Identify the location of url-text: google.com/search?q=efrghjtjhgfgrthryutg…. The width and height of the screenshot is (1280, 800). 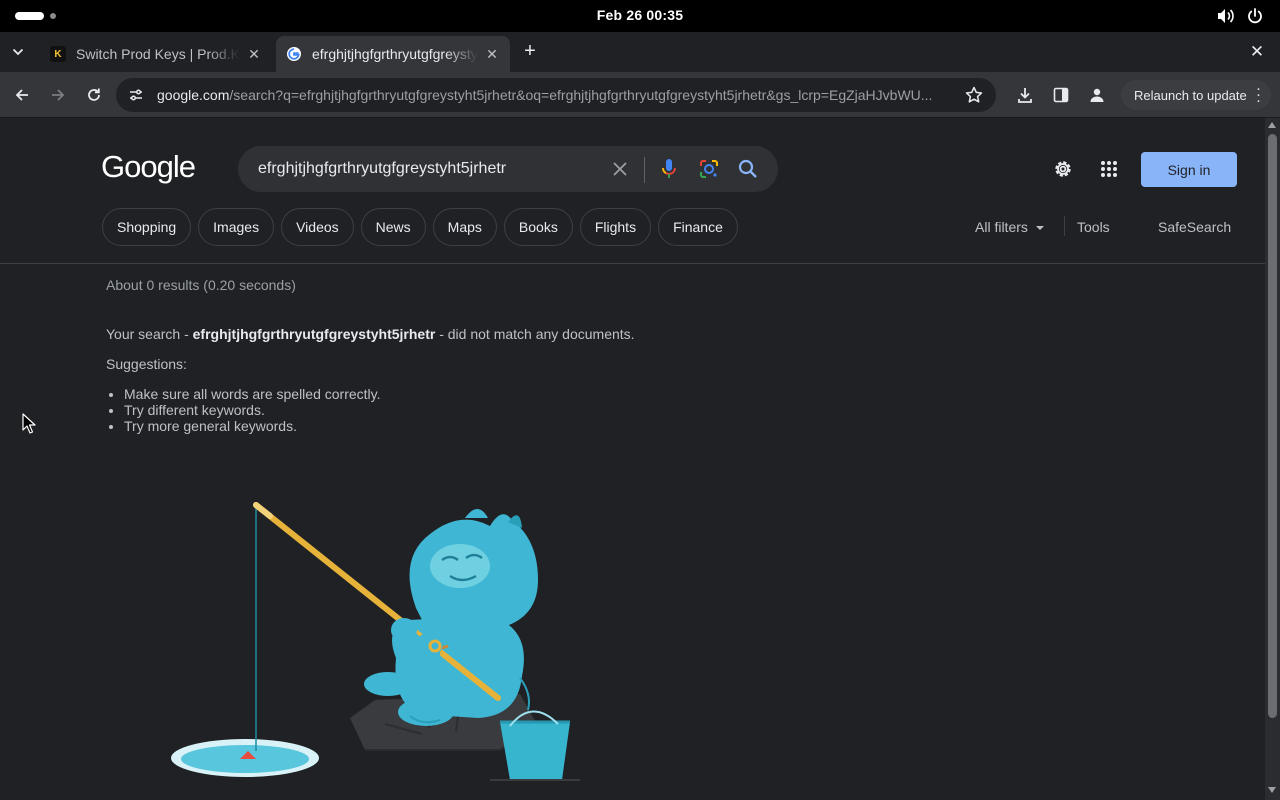
(557, 95).